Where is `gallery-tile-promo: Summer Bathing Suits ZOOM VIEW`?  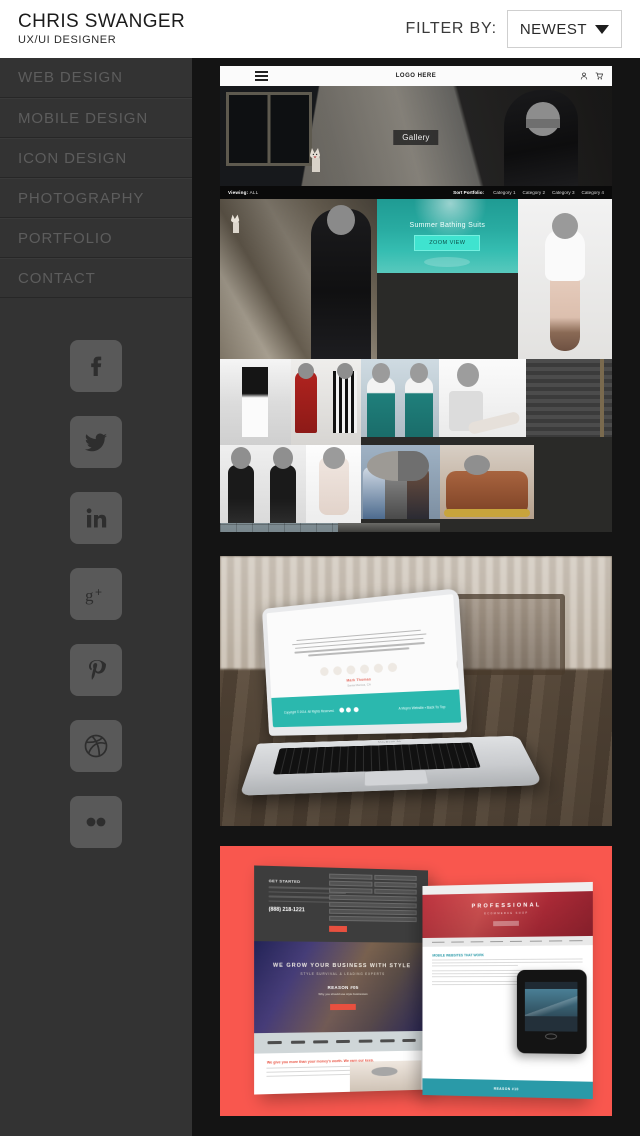
gallery-tile-promo: Summer Bathing Suits ZOOM VIEW is located at coordinates (447, 236).